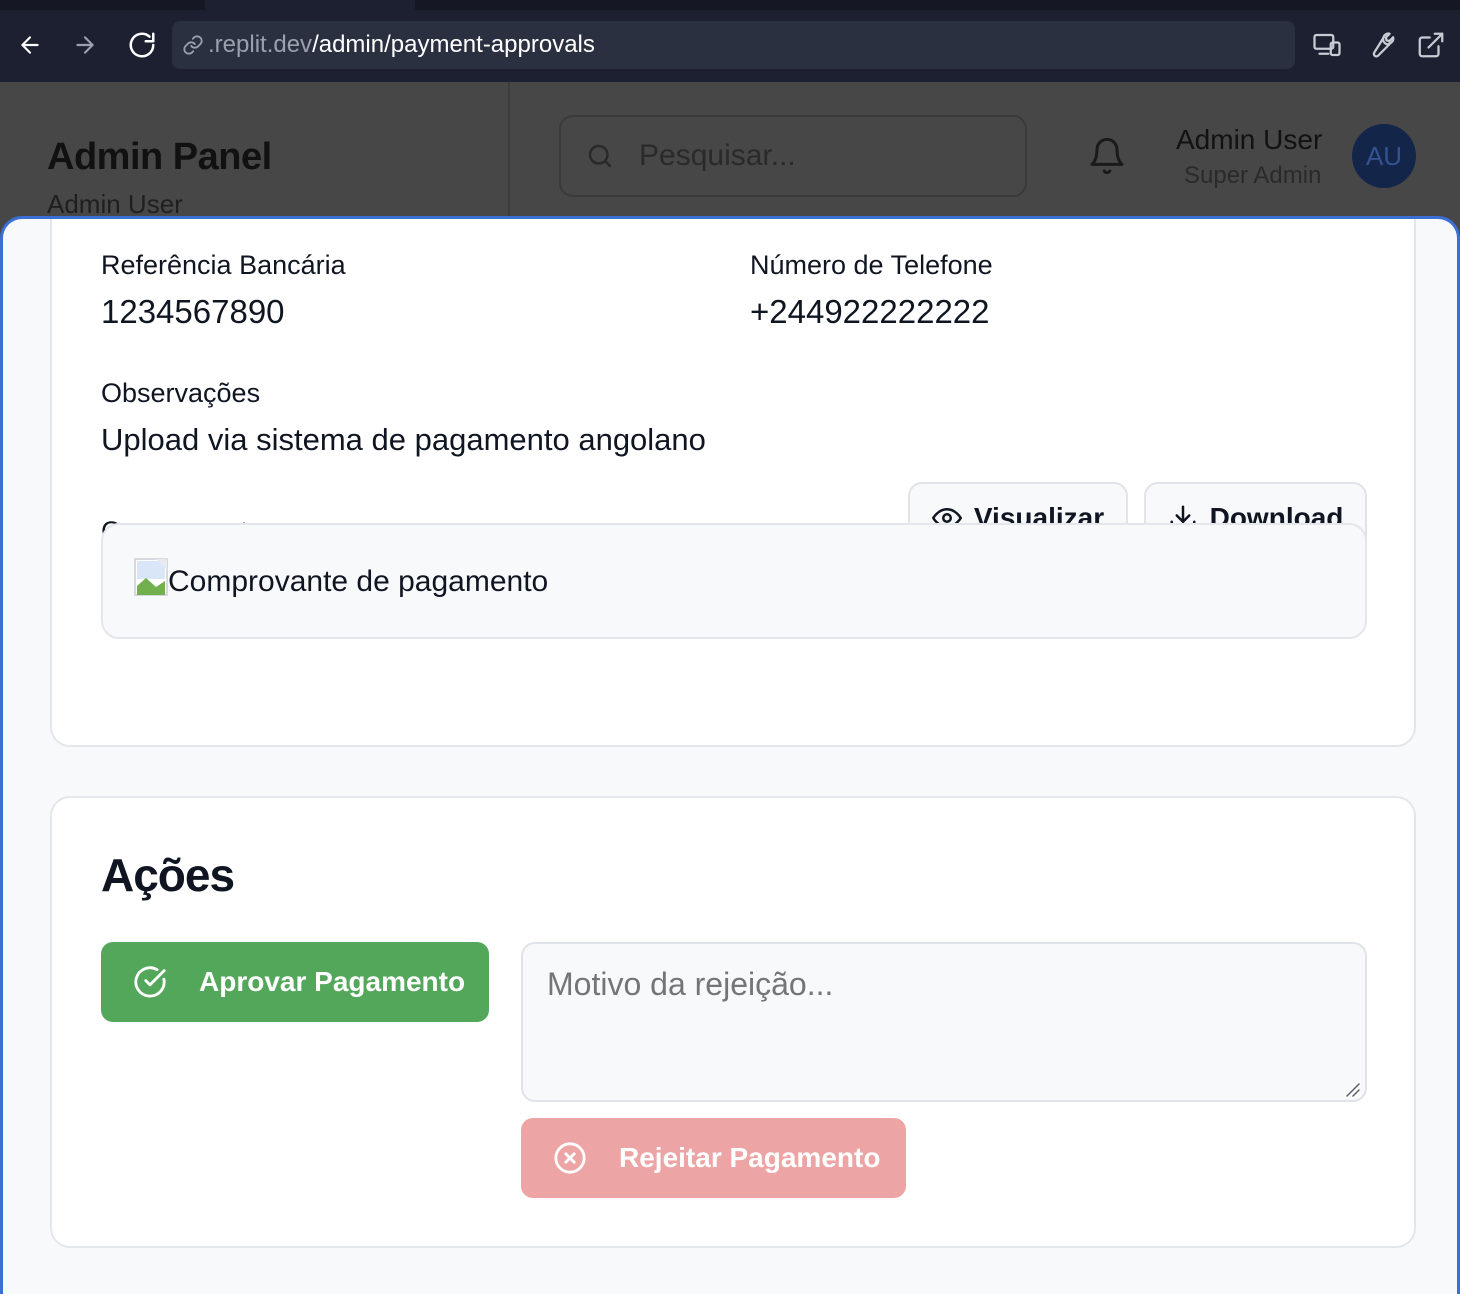 The height and width of the screenshot is (1294, 1460). What do you see at coordinates (734, 581) in the screenshot?
I see `proof-image-container: Comprovante de pagamento` at bounding box center [734, 581].